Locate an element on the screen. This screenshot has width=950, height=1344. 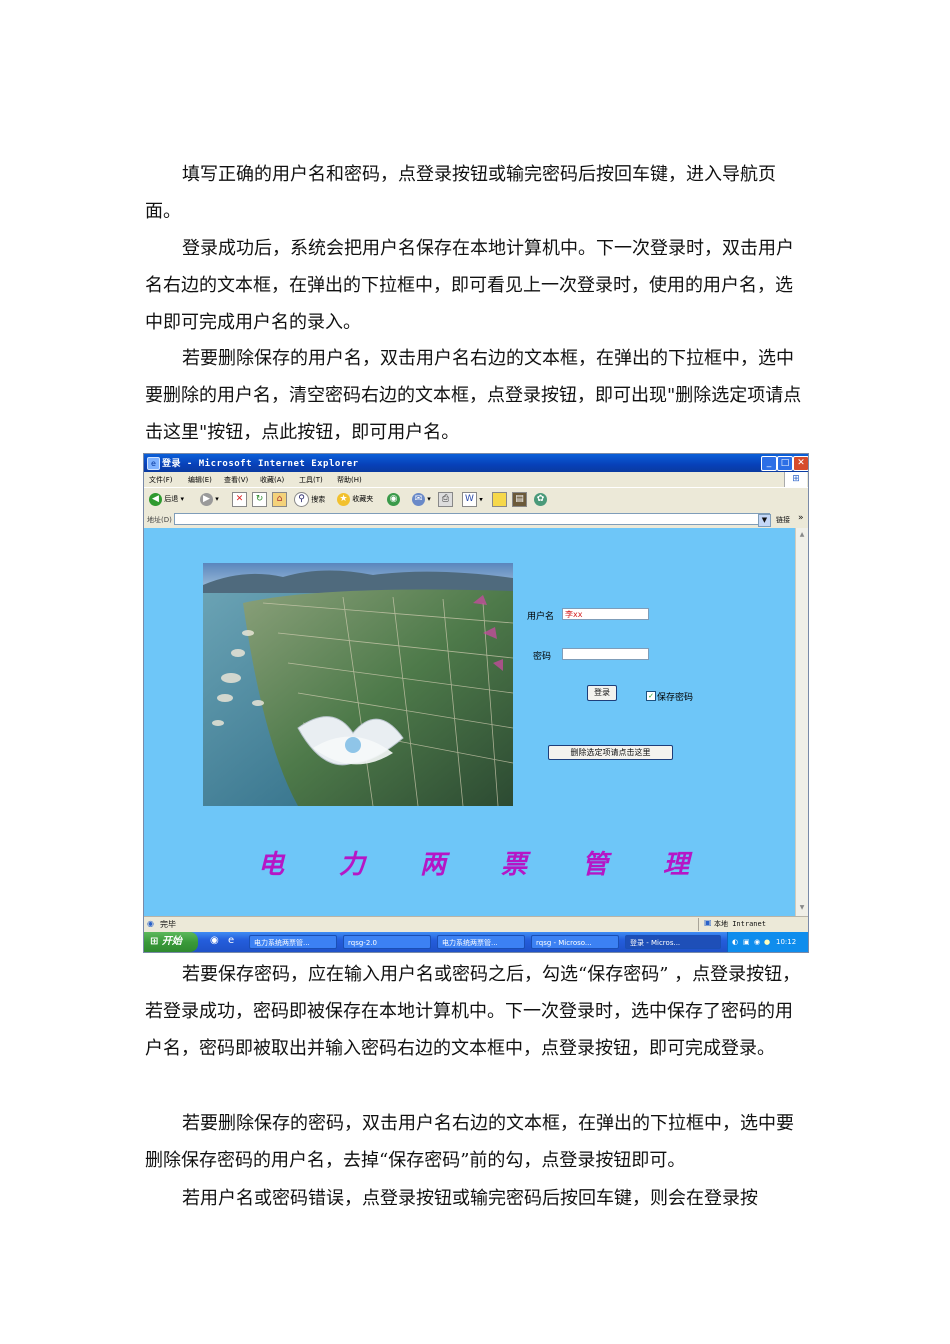
start-button: ⊞ 开始 is located at coordinates (171, 942).